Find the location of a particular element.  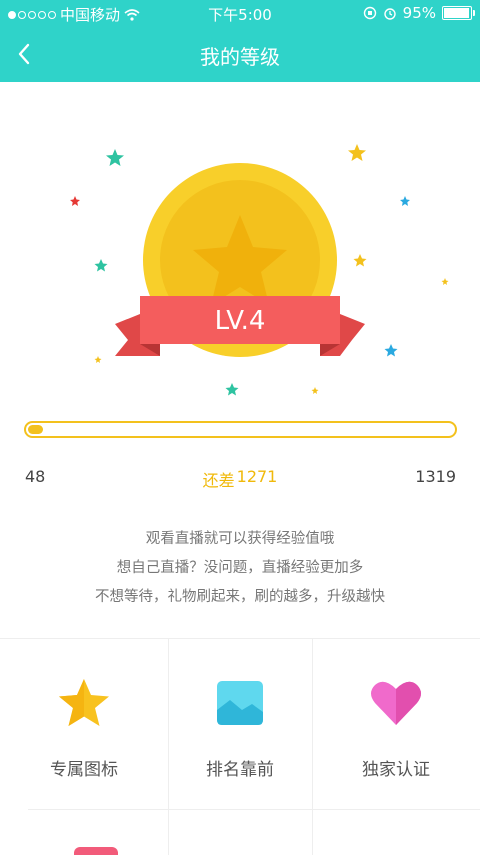

alarm-icon is located at coordinates (389, 14).